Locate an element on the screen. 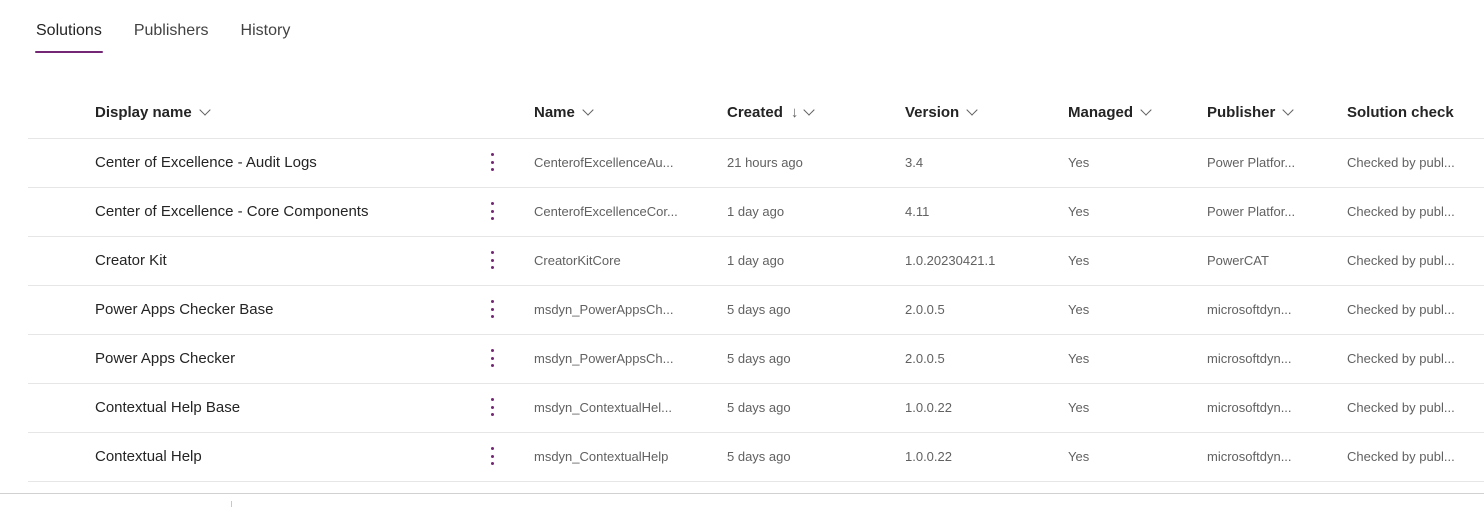 This screenshot has width=1484, height=507. cell-display-name: Contextual Help is located at coordinates (275, 456).